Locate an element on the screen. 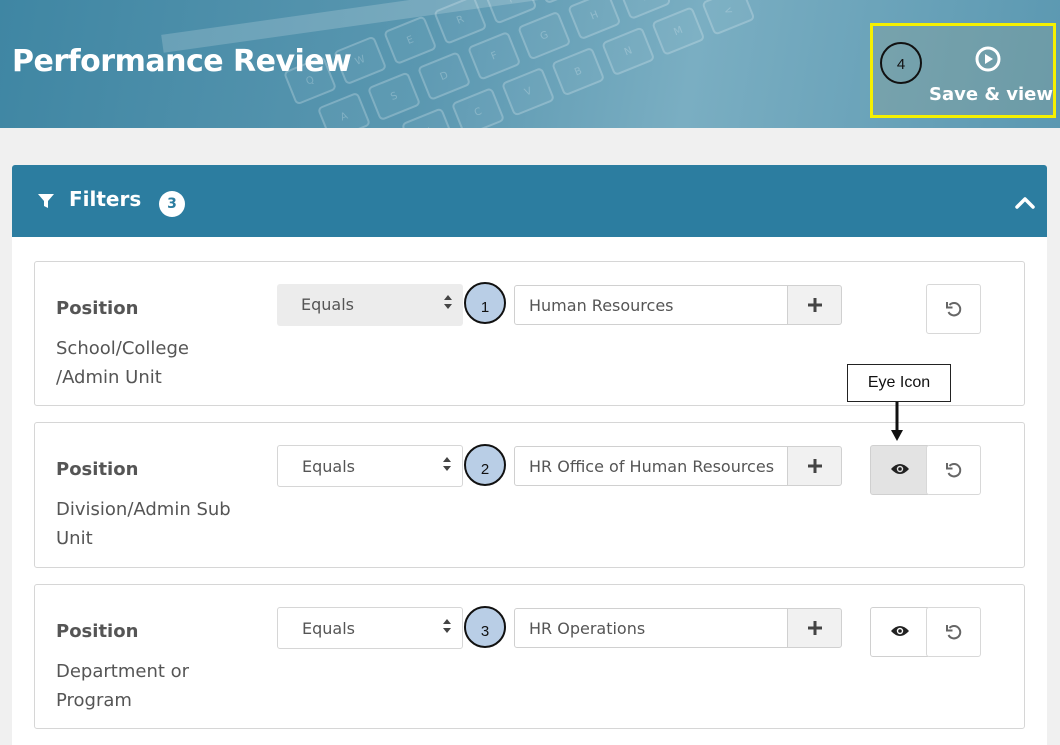 The width and height of the screenshot is (1060, 745). filters-title: Filters is located at coordinates (105, 199).